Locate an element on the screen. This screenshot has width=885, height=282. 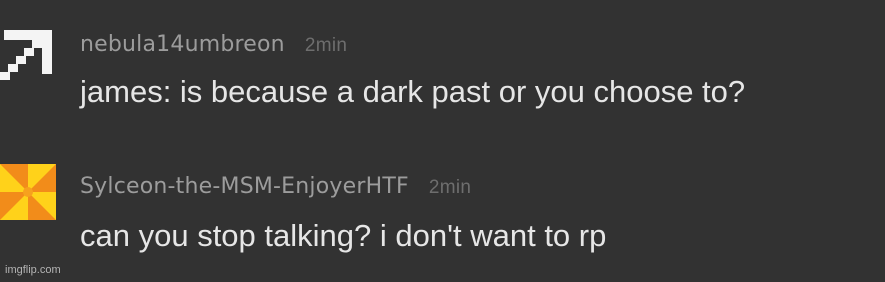
username-text: nebula14umbreon is located at coordinates (182, 44).